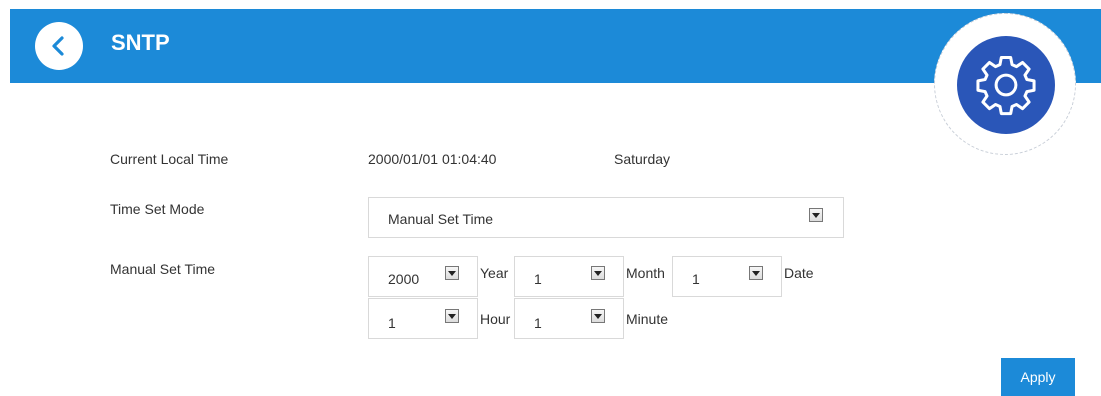 The image size is (1101, 396). Describe the element at coordinates (423, 276) in the screenshot. I see `year-select: 2000` at that location.